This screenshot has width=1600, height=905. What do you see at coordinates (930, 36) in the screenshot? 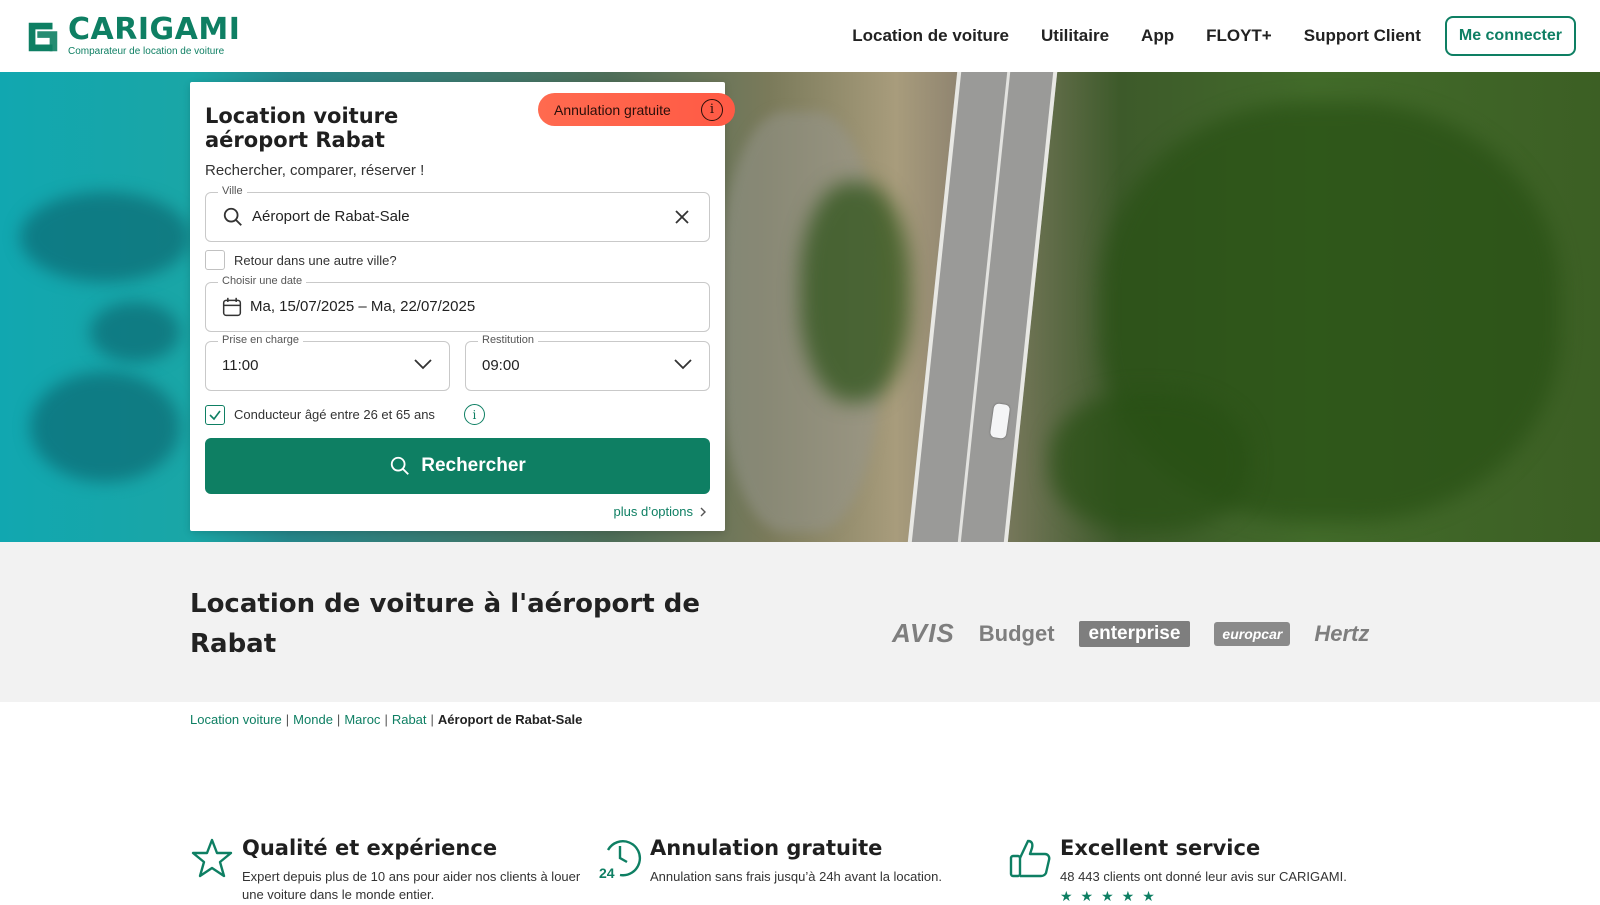
I see `nav-location-de-voiture: Location de voiture` at bounding box center [930, 36].